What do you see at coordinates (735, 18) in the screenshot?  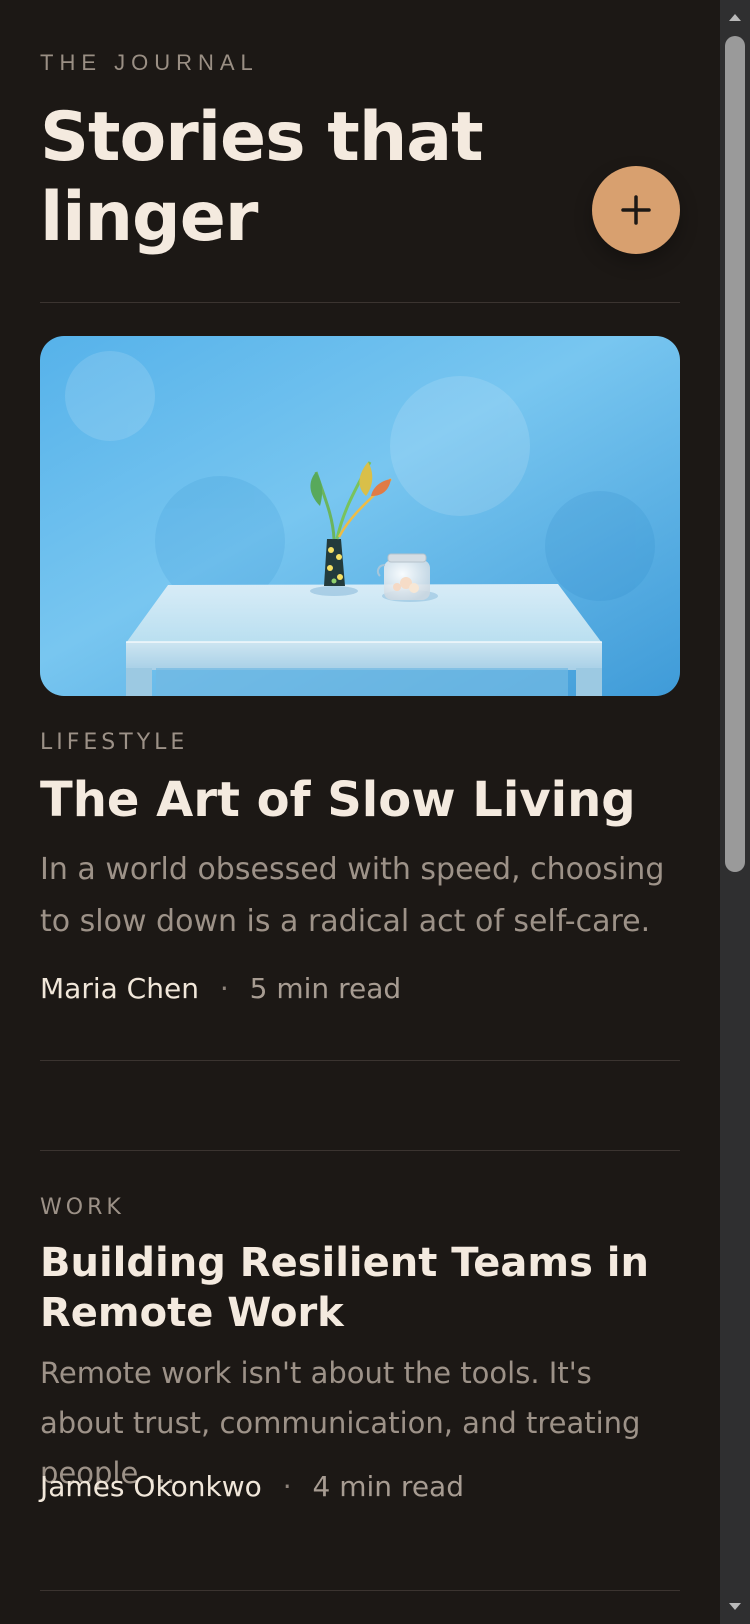 I see `scroll-up-arrow-icon` at bounding box center [735, 18].